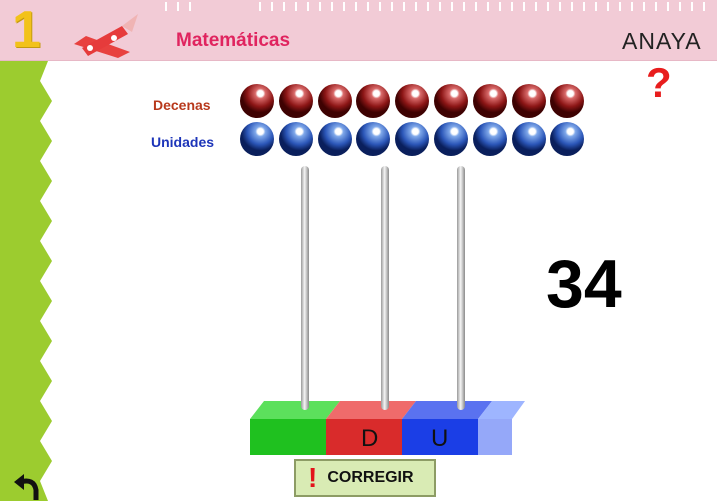 The height and width of the screenshot is (501, 717). What do you see at coordinates (358, 30) in the screenshot?
I see `header-bar: 1 Matemáticas ANAYA` at bounding box center [358, 30].